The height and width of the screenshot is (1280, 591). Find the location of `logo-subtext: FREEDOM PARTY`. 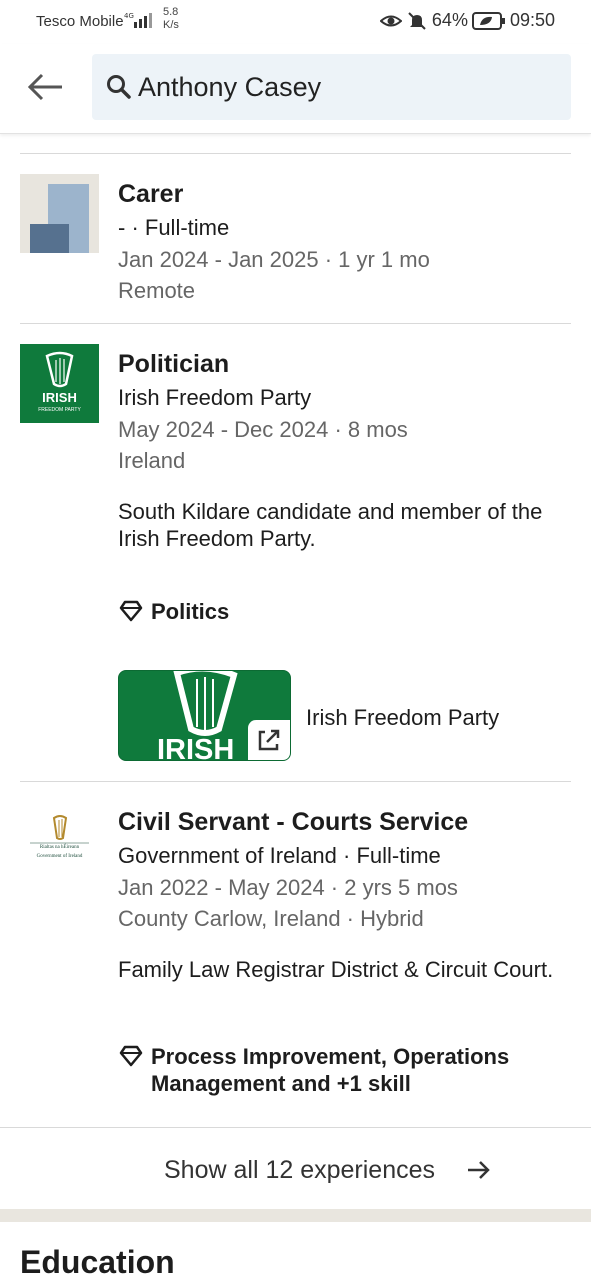

logo-subtext: FREEDOM PARTY is located at coordinates (59, 410).